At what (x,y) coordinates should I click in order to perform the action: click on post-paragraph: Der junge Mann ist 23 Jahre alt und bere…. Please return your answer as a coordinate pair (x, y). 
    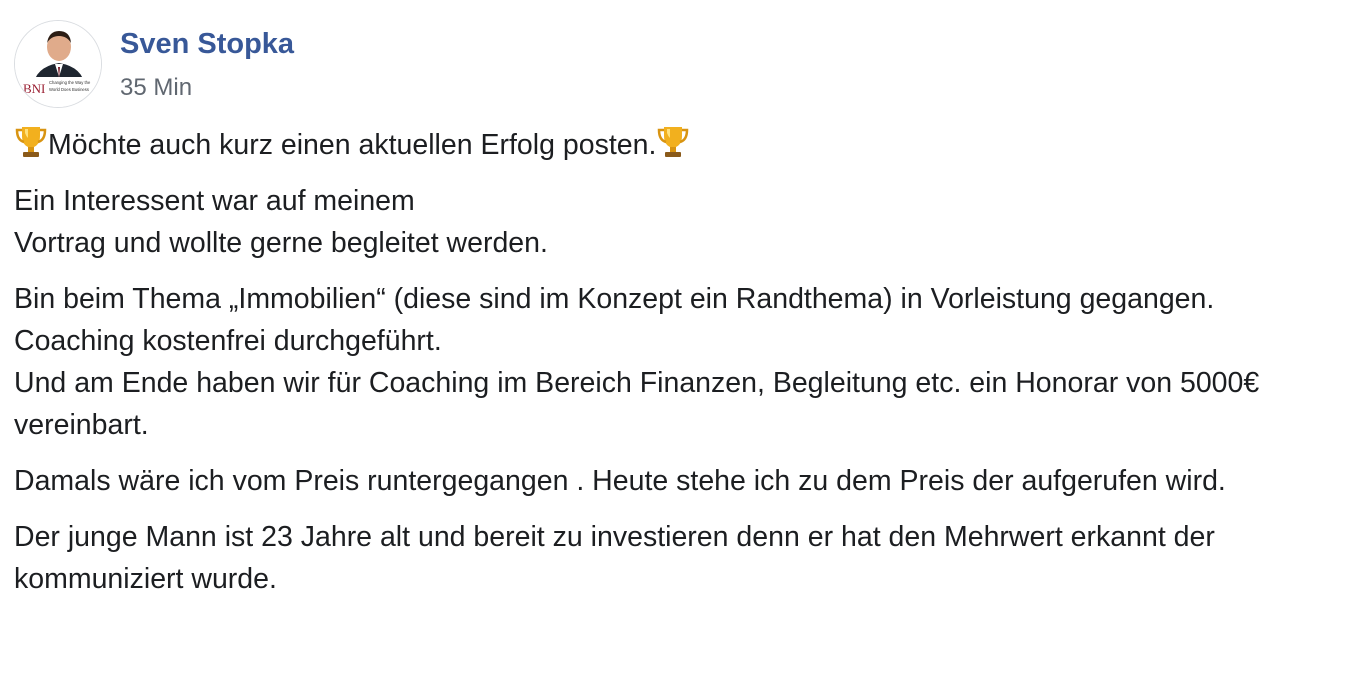
    Looking at the image, I should click on (684, 558).